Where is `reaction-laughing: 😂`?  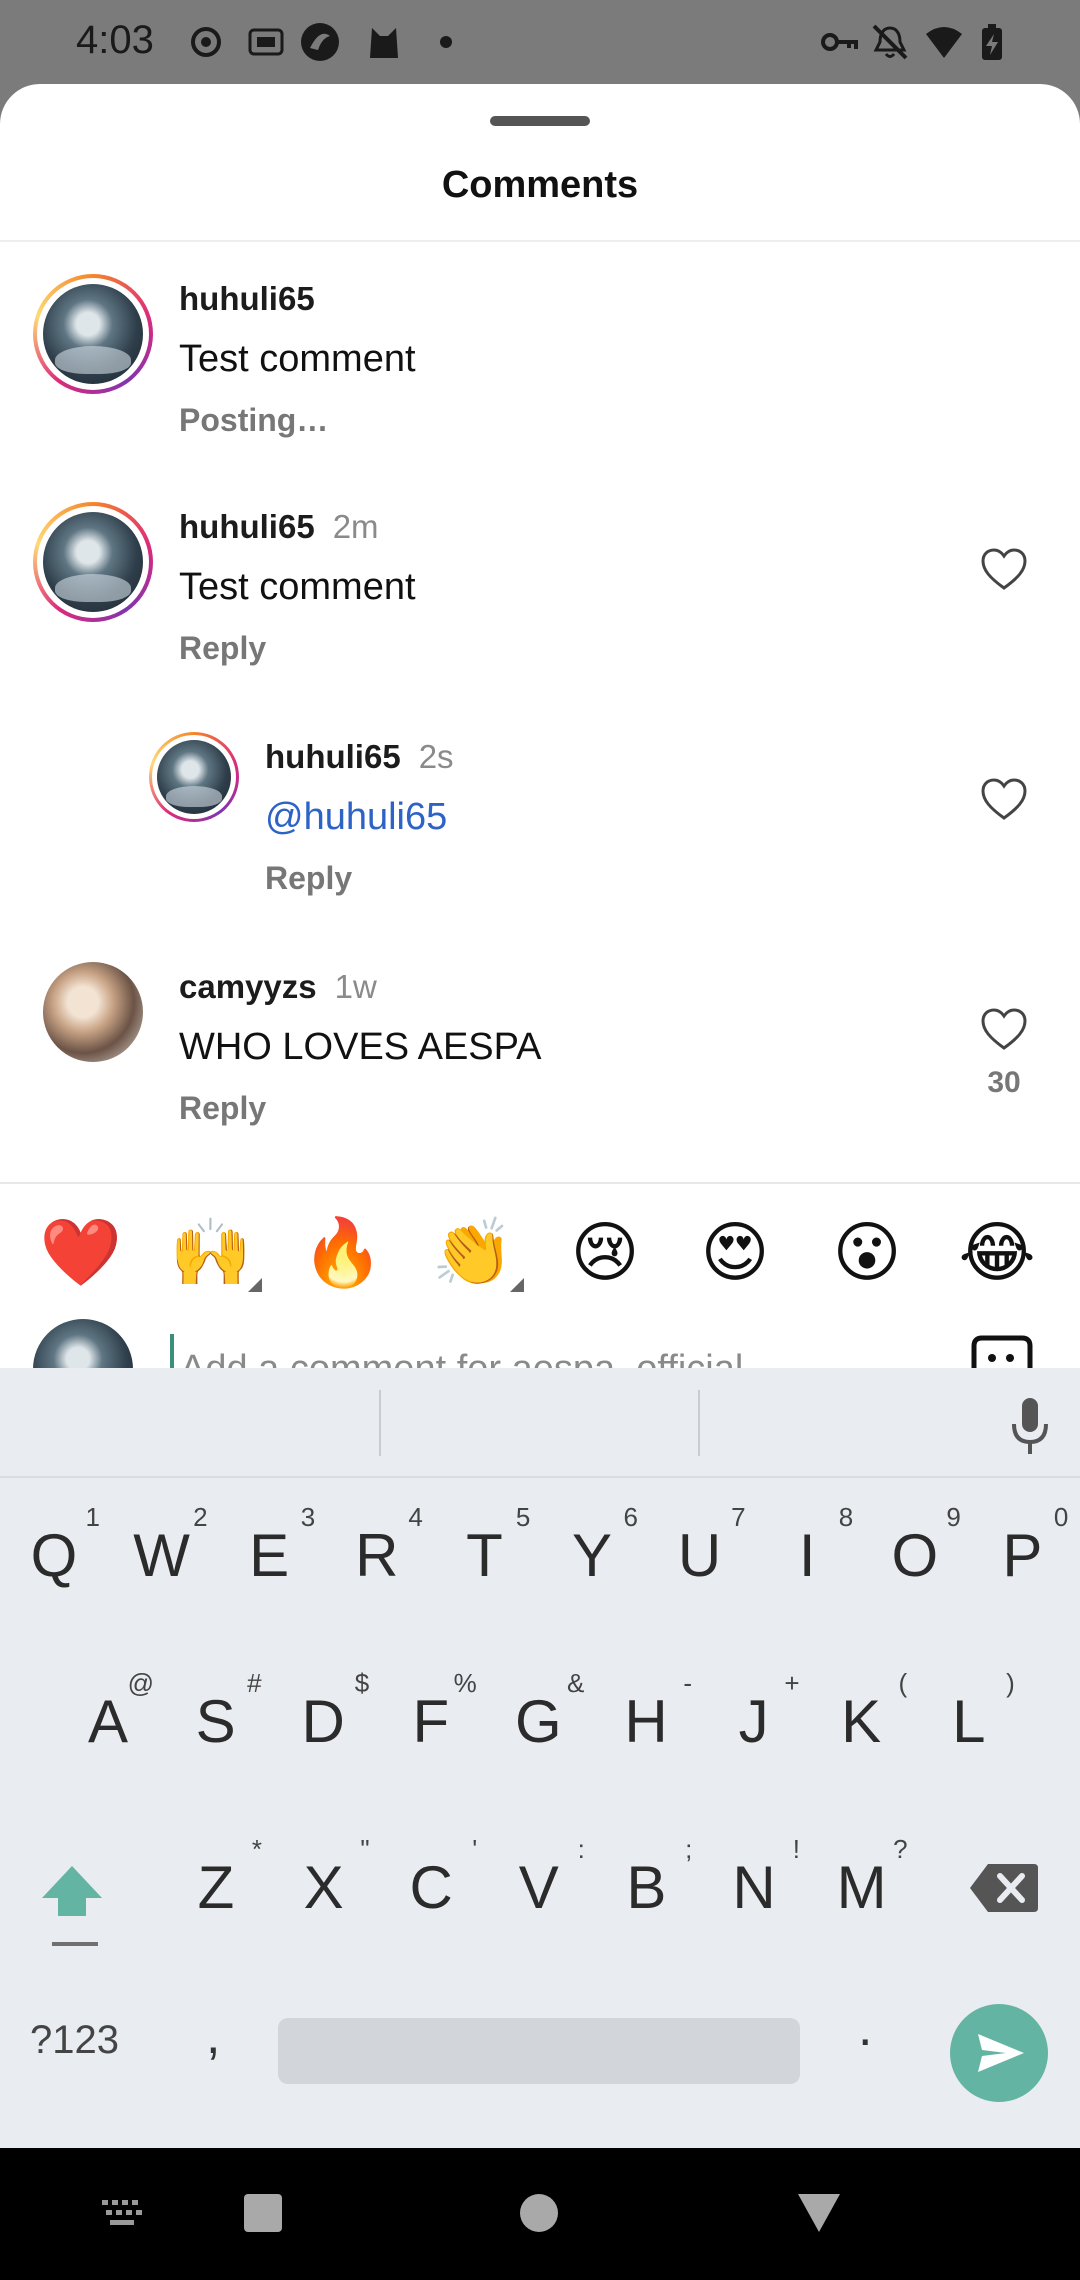 reaction-laughing: 😂 is located at coordinates (997, 1253).